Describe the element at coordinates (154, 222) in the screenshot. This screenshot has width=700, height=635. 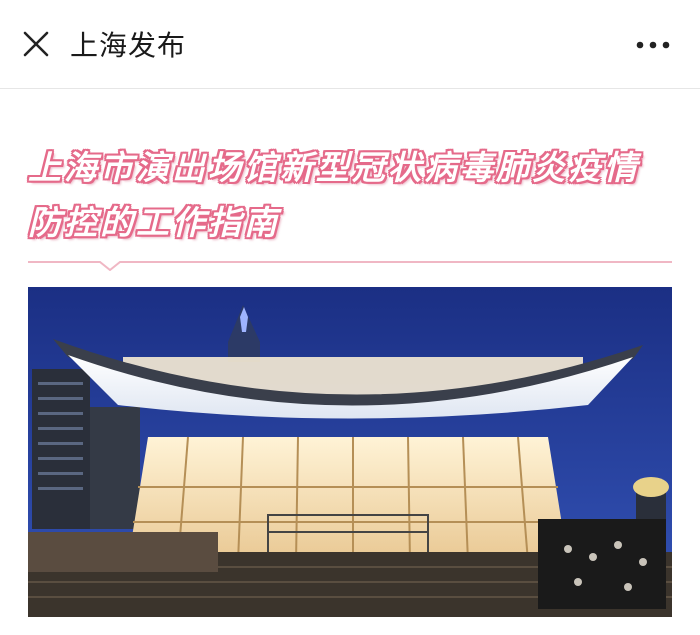
I see `article-title-line2: 防控的工作指南` at that location.